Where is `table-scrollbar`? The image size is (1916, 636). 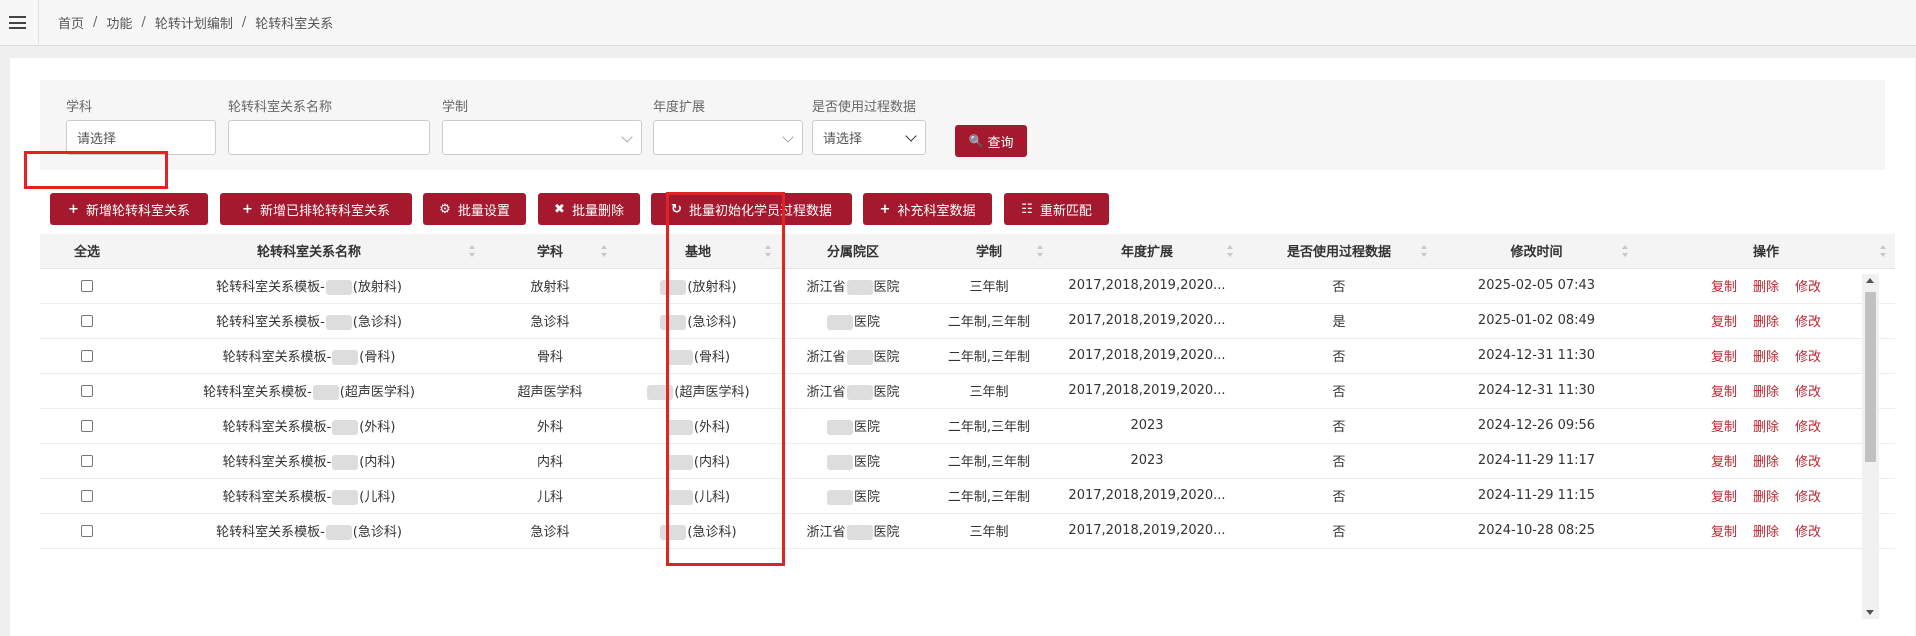 table-scrollbar is located at coordinates (1870, 446).